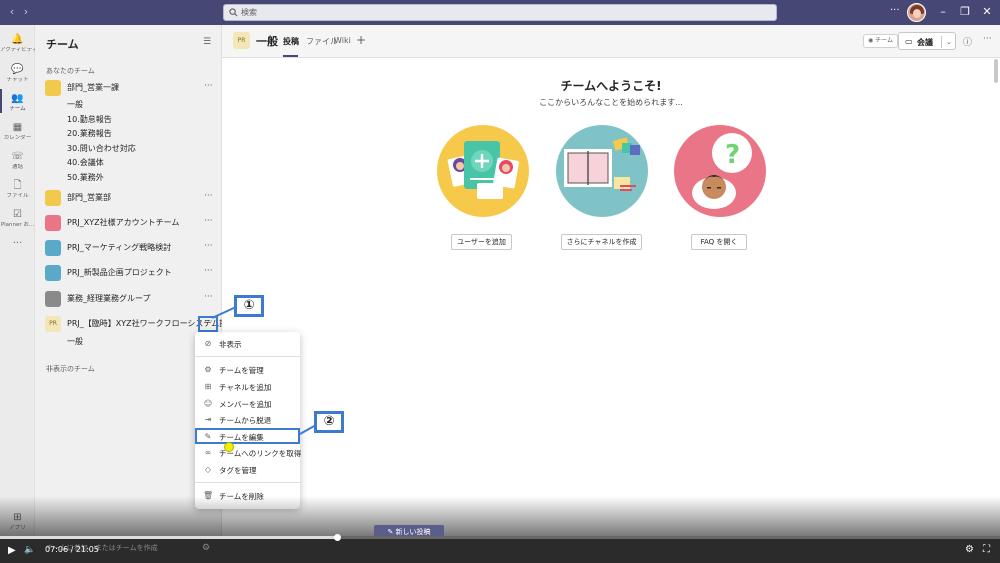 This screenshot has width=1000, height=563. I want to click on avatar, so click(916, 12).